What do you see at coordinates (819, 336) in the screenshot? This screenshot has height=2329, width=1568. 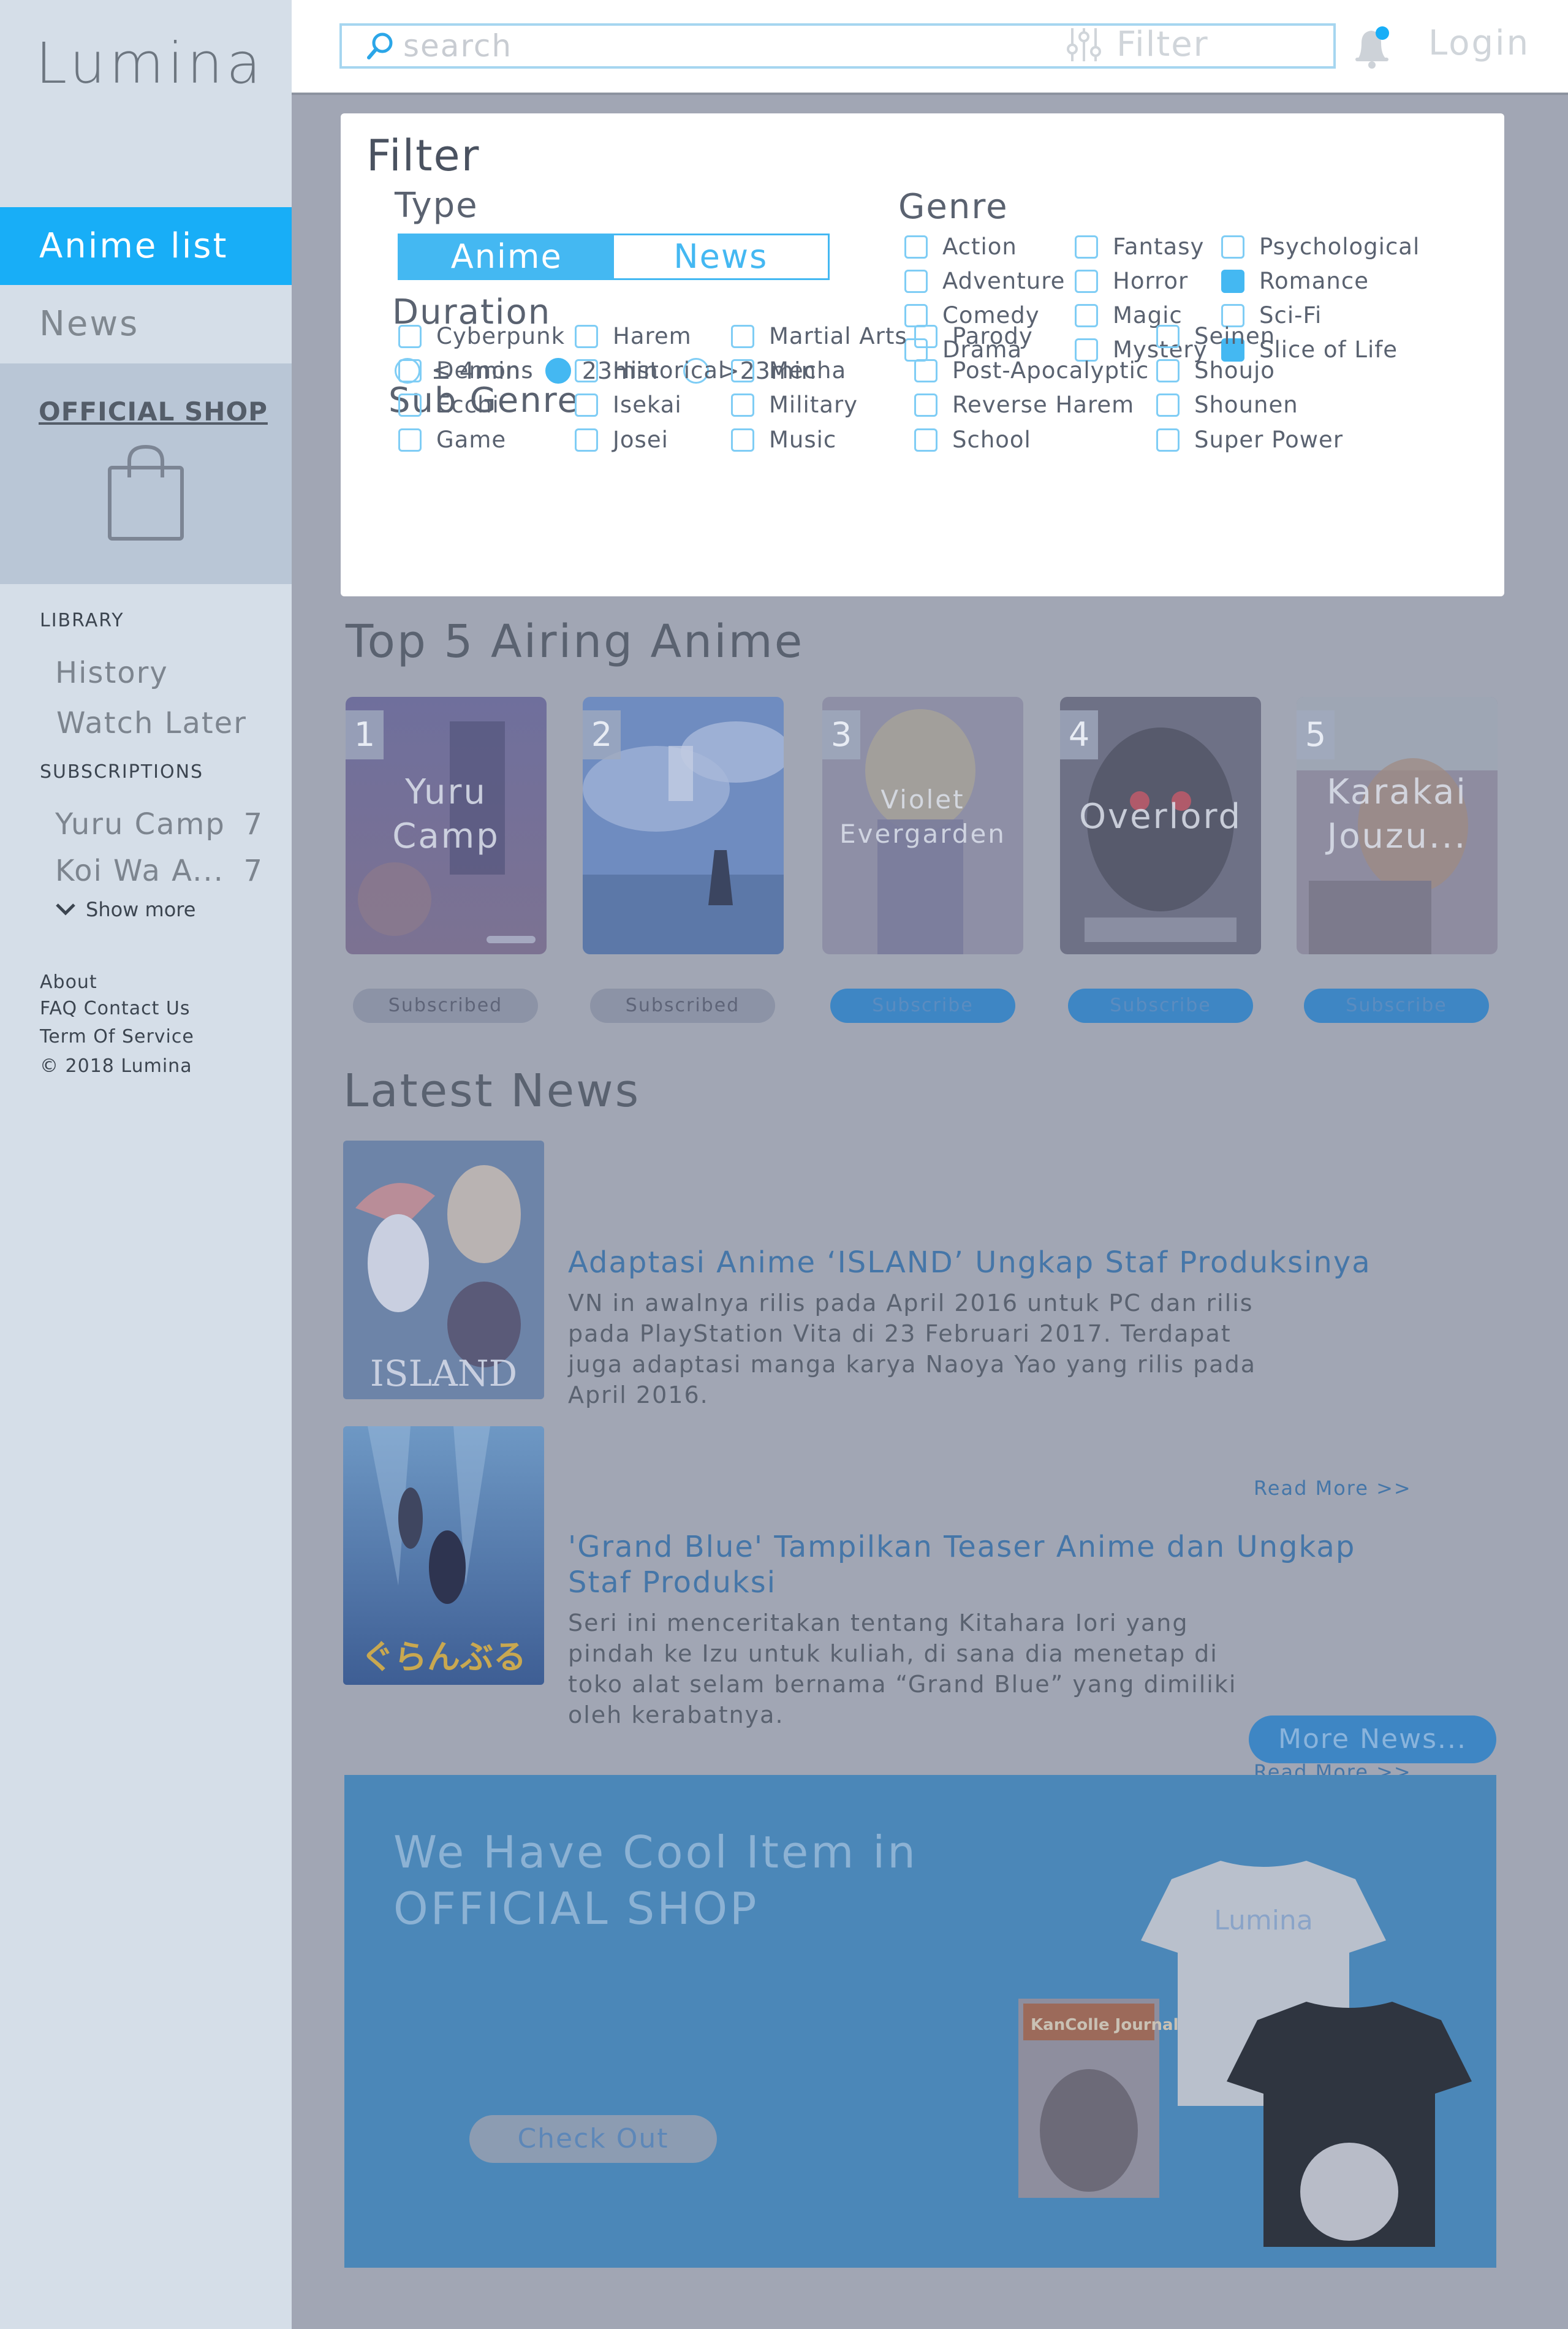 I see `subgenre-checkbox: Martial Arts` at bounding box center [819, 336].